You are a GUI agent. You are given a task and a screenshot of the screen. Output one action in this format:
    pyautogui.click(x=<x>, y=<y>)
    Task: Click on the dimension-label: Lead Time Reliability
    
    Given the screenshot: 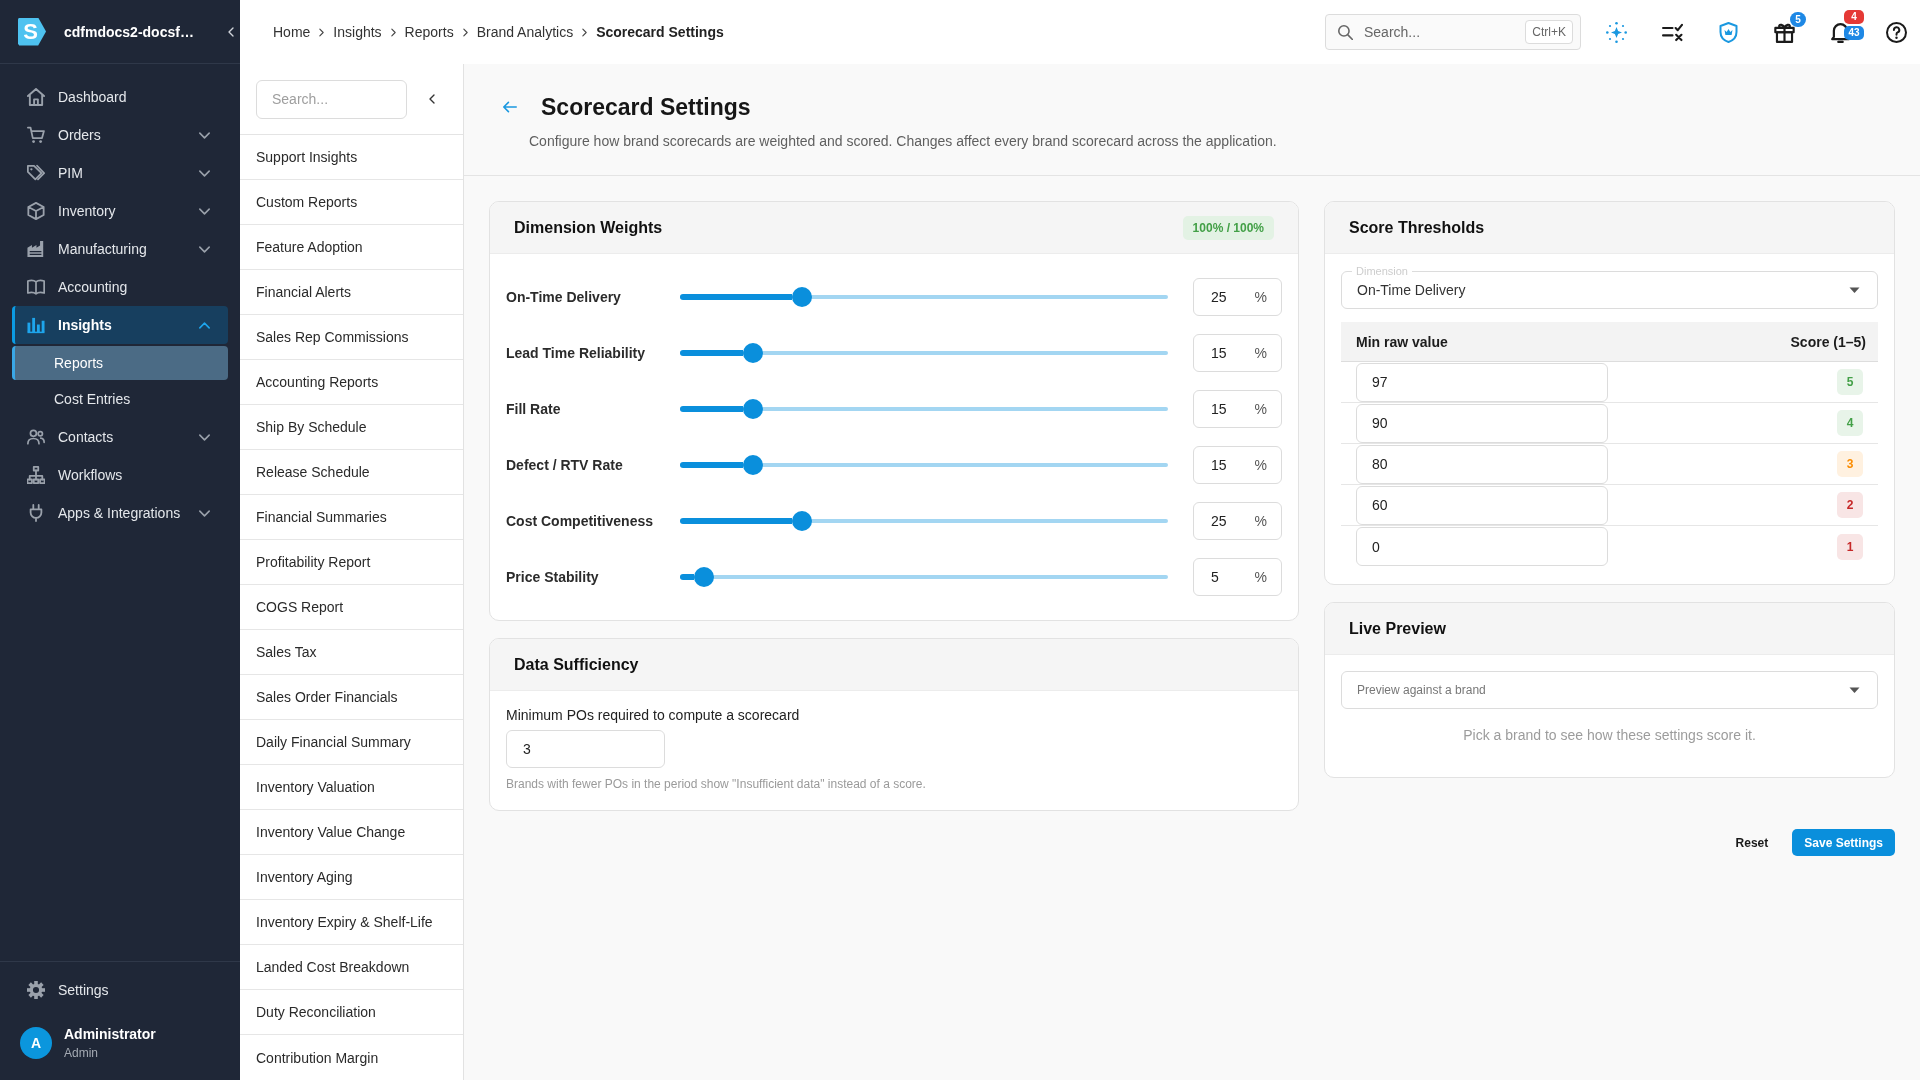 What is the action you would take?
    pyautogui.click(x=576, y=353)
    